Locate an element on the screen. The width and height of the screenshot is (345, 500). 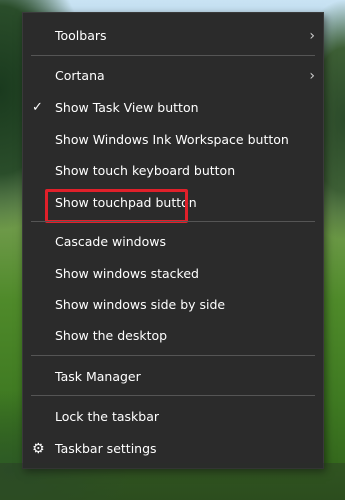
menu-item-show-task-view-button: ✓ Show Task View button is located at coordinates (173, 108).